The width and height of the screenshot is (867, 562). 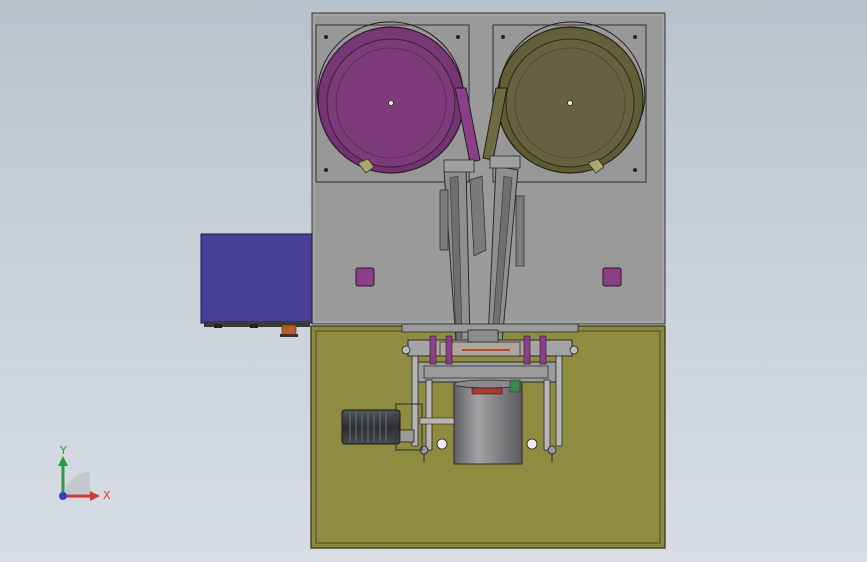 I want to click on drum-roller, so click(x=488, y=422).